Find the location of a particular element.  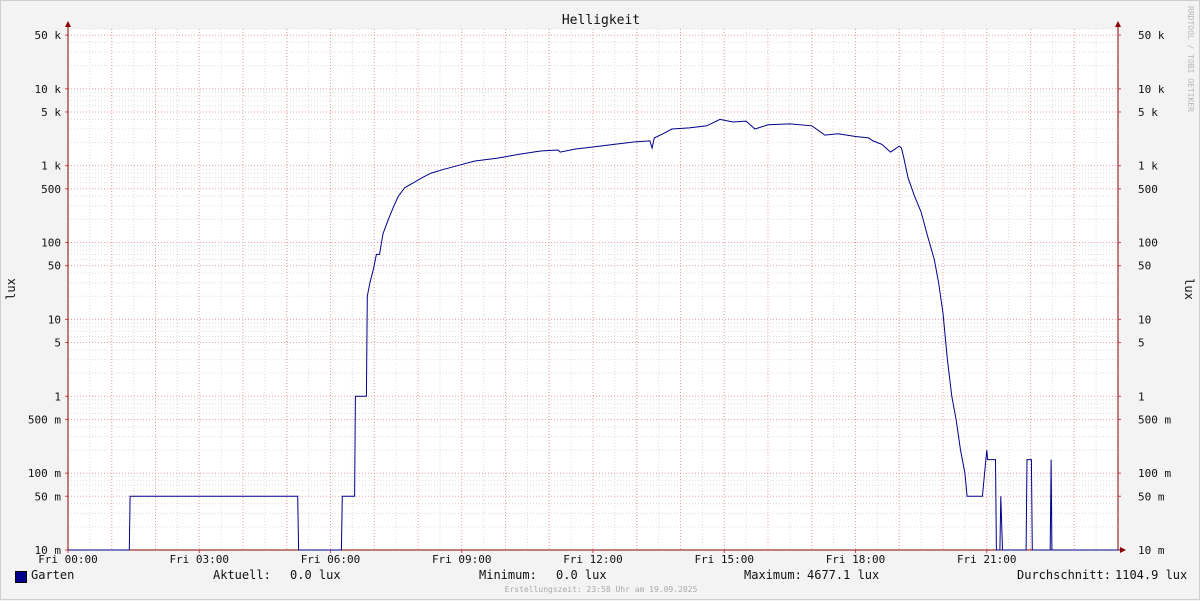

y-axis-arrow-left is located at coordinates (68, 24).